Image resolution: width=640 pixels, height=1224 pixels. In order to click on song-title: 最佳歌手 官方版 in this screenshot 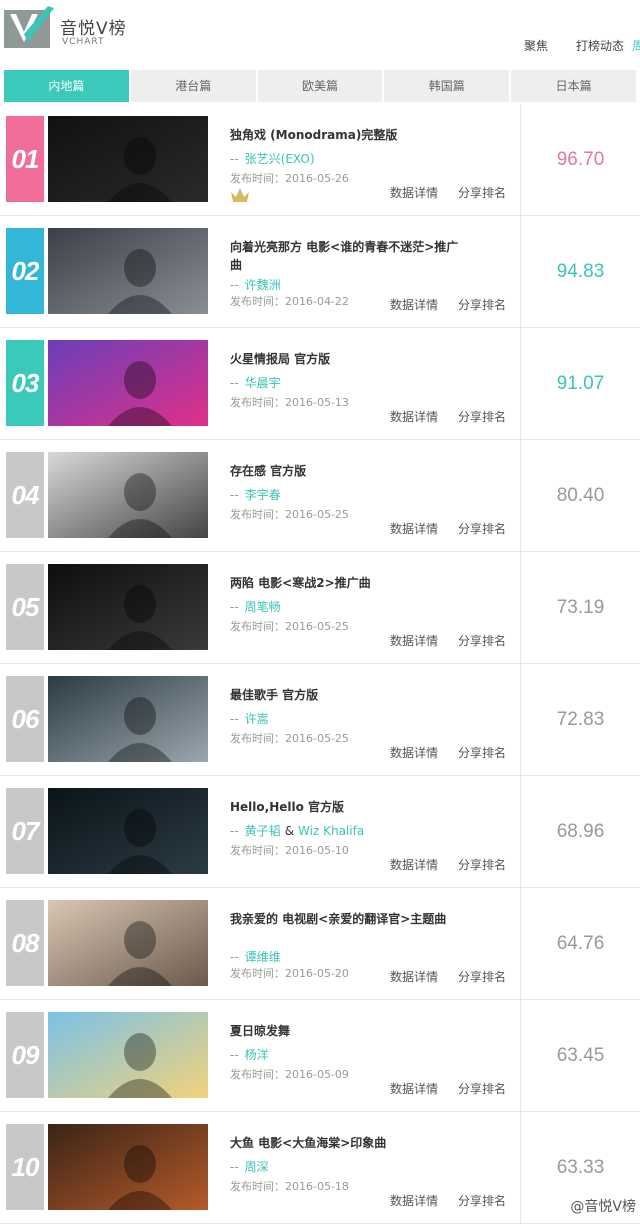, I will do `click(345, 695)`.